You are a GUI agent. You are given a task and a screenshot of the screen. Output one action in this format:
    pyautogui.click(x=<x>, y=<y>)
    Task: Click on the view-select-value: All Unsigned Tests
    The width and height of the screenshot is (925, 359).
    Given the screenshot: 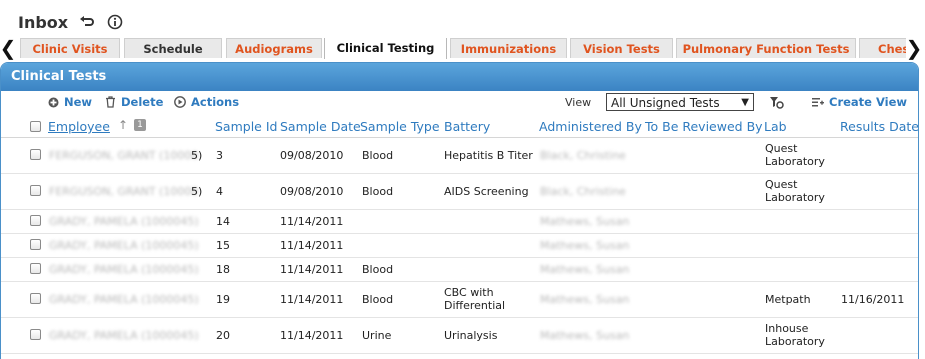 What is the action you would take?
    pyautogui.click(x=665, y=103)
    